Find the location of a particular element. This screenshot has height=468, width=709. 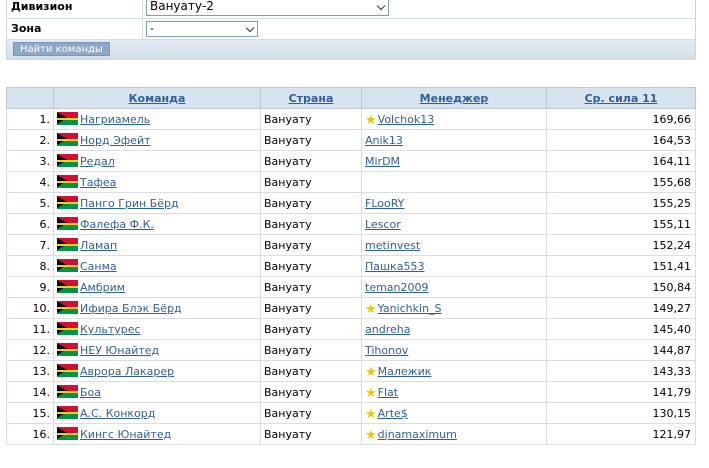

zone-select: - is located at coordinates (202, 29).